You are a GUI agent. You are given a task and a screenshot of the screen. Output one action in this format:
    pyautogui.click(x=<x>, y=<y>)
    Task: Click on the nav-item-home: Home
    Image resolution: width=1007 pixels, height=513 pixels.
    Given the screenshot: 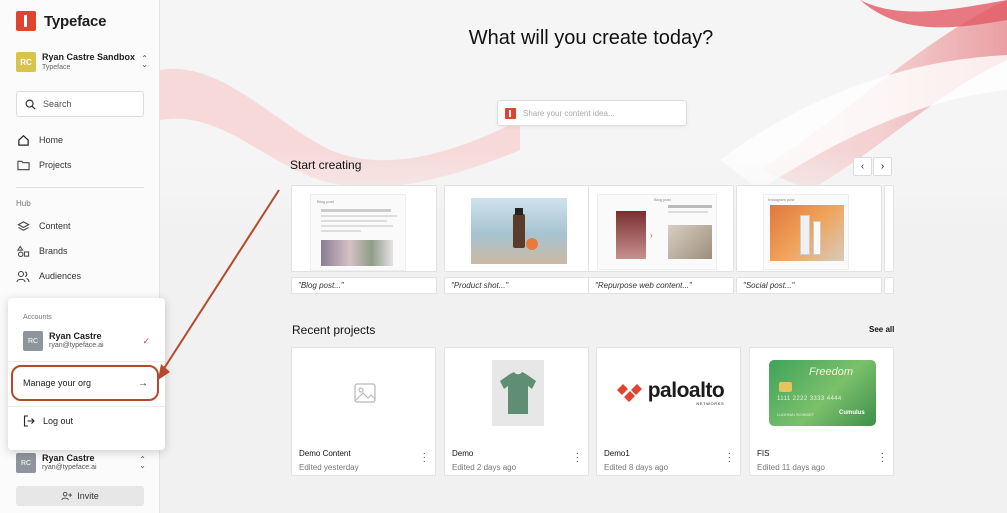 What is the action you would take?
    pyautogui.click(x=39, y=140)
    